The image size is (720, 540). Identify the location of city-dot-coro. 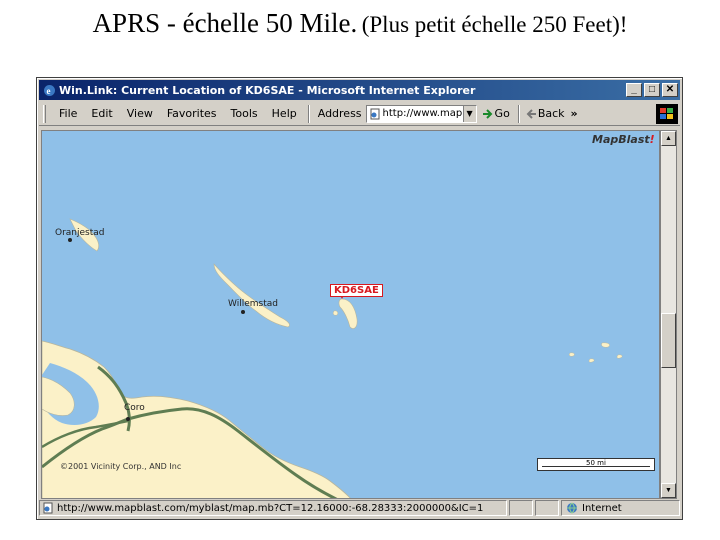
(128, 419).